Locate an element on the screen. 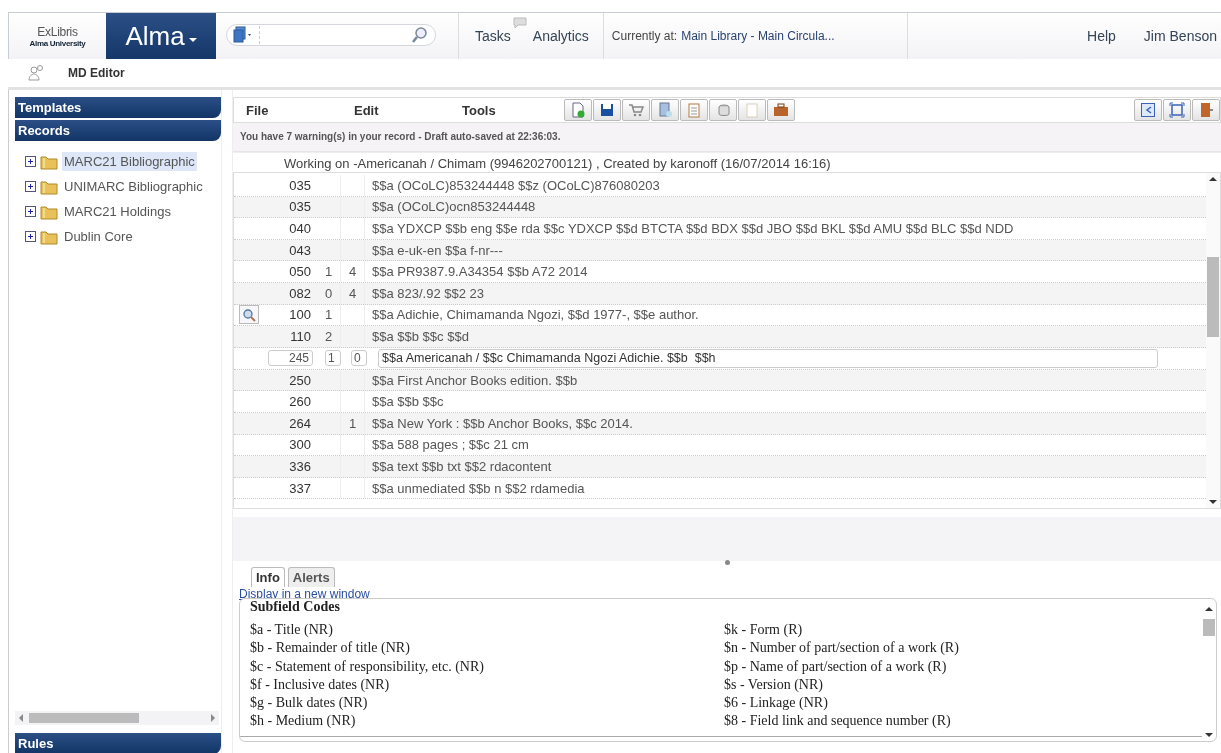 This screenshot has width=1221, height=753. users-icon is located at coordinates (36, 73).